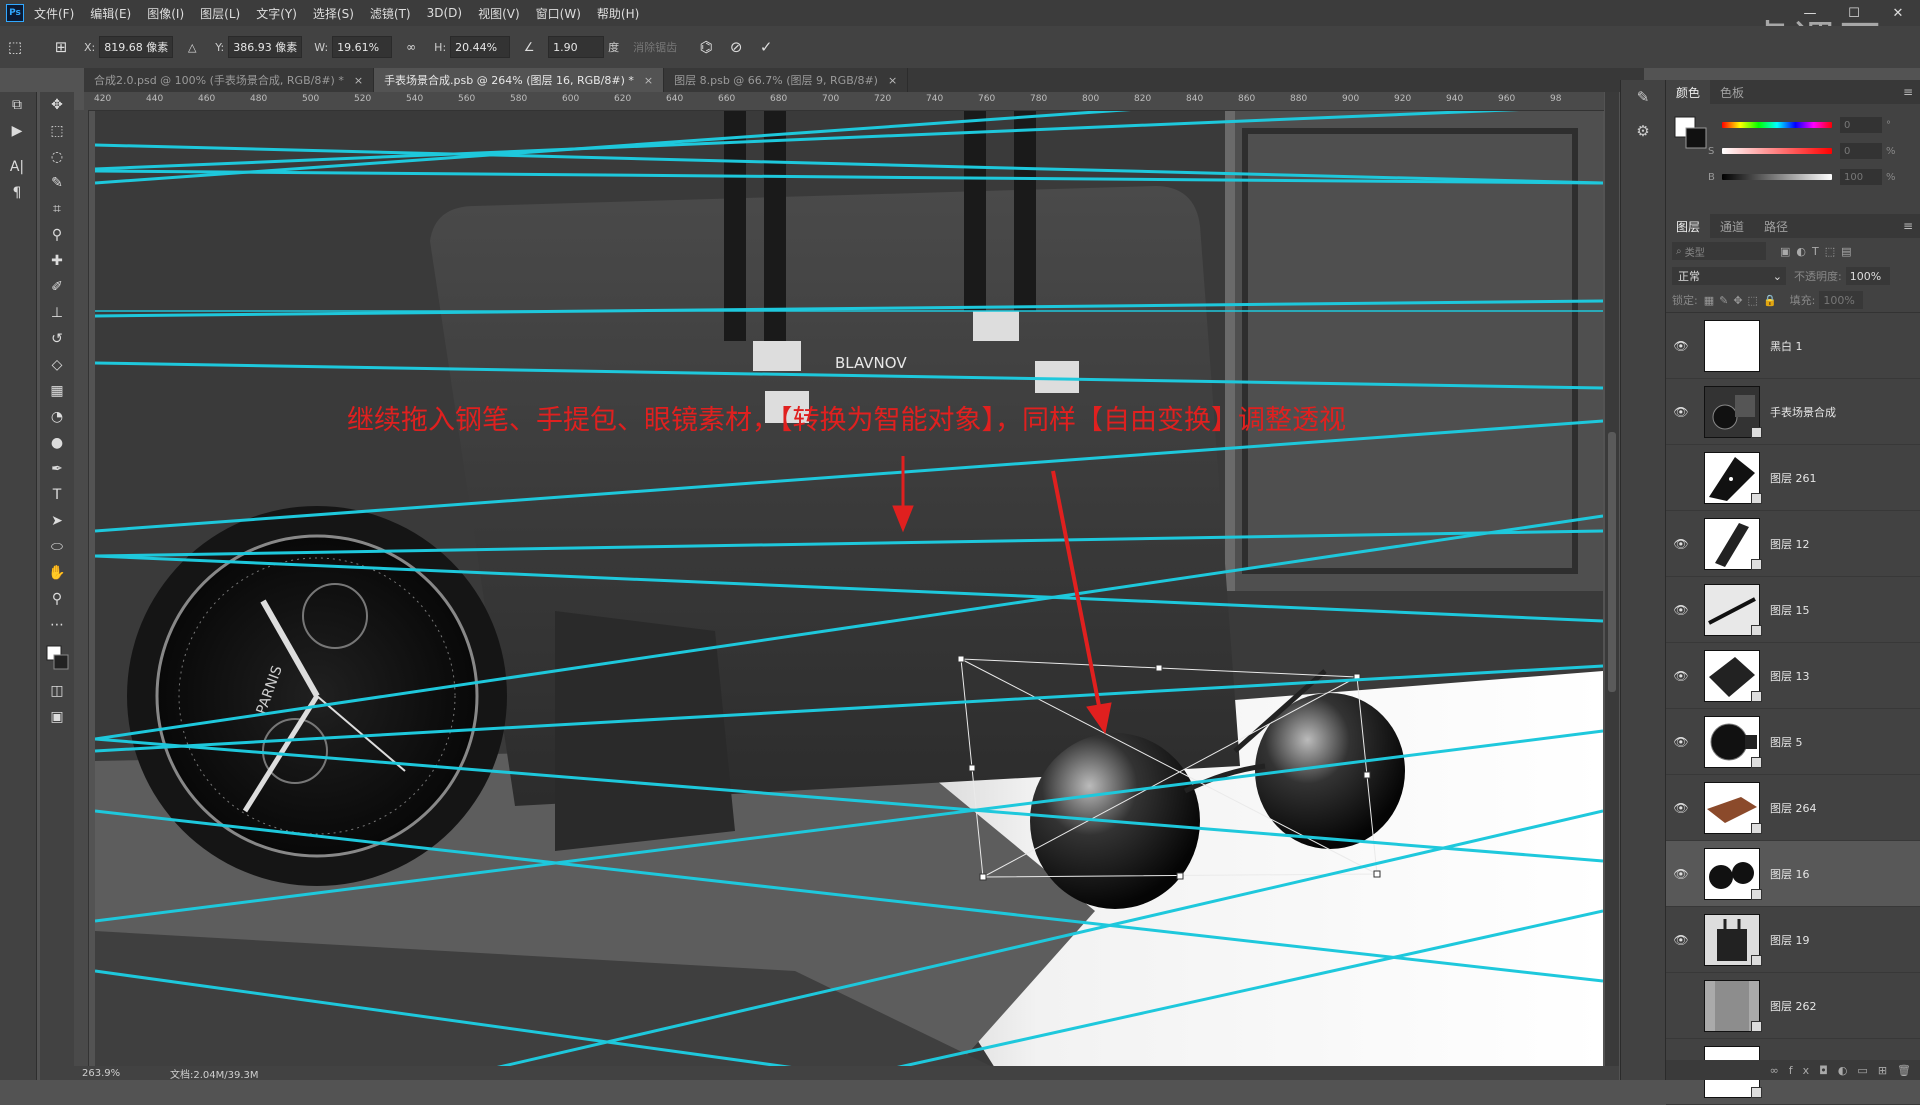 This screenshot has width=1920, height=1105. What do you see at coordinates (57, 443) in the screenshot?
I see `dodge-tool-icon: ●` at bounding box center [57, 443].